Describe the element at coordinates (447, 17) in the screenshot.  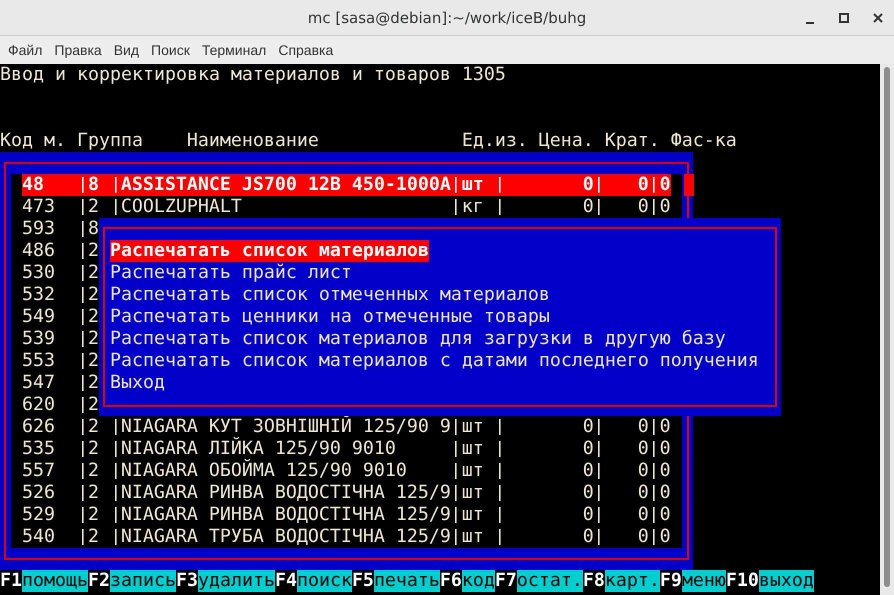
I see `window-title: mc [sasa@debian]:~/work/iceB/buhg` at that location.